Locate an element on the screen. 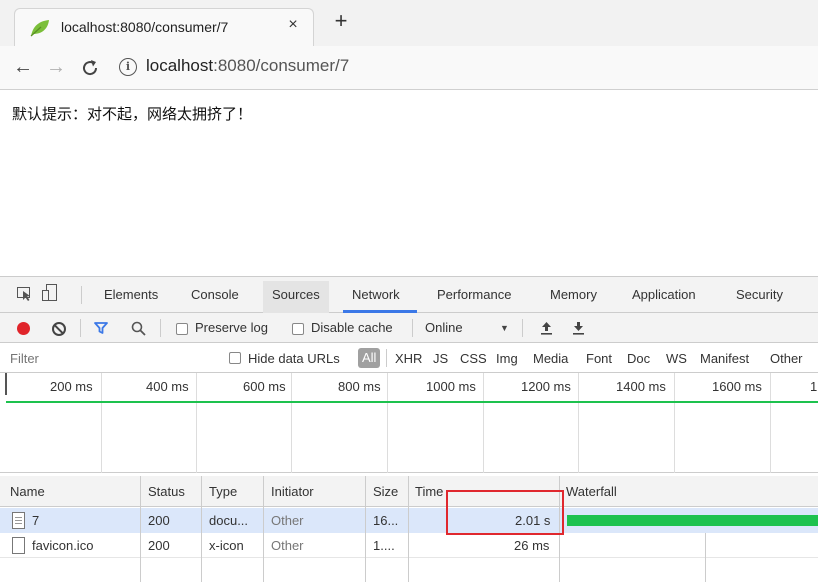 The height and width of the screenshot is (582, 818). filter-xhr: XHR is located at coordinates (408, 358).